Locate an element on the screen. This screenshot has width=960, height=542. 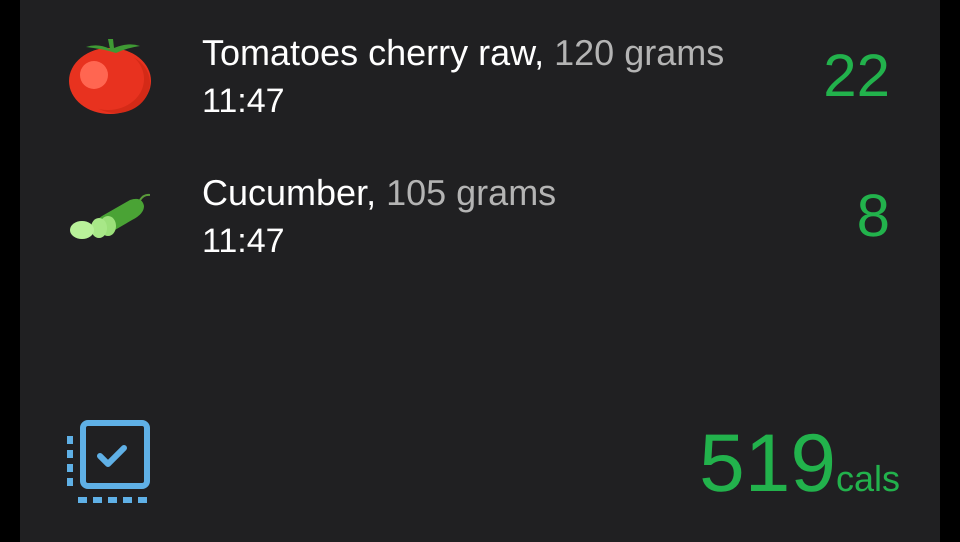
food-name: Tomatoes cherry raw, 120 grams is located at coordinates (464, 53).